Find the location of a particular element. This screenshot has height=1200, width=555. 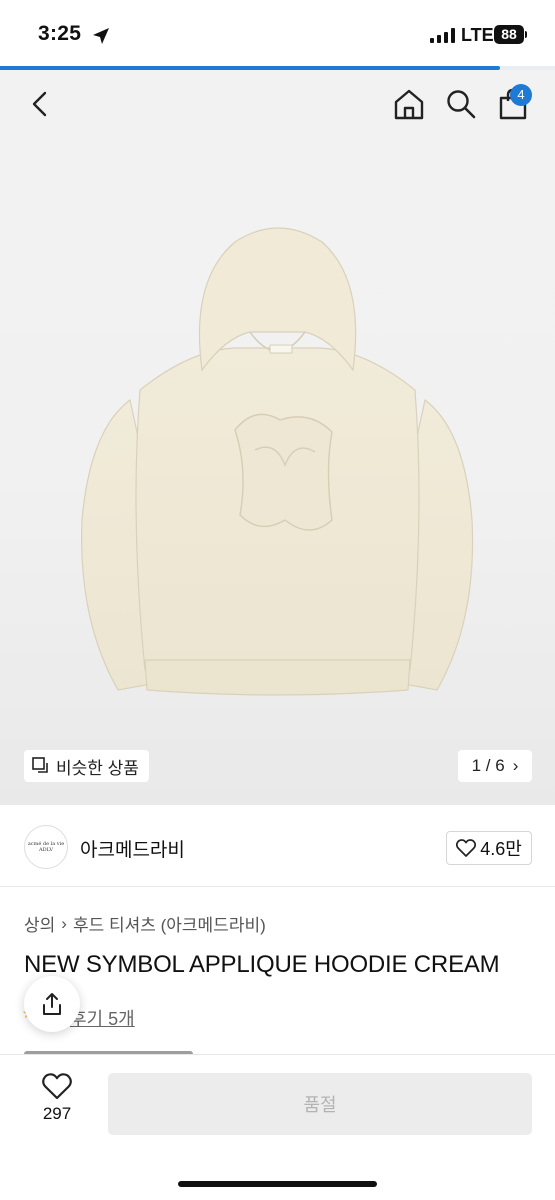

image-page-count: 1 / 6 is located at coordinates (488, 765).